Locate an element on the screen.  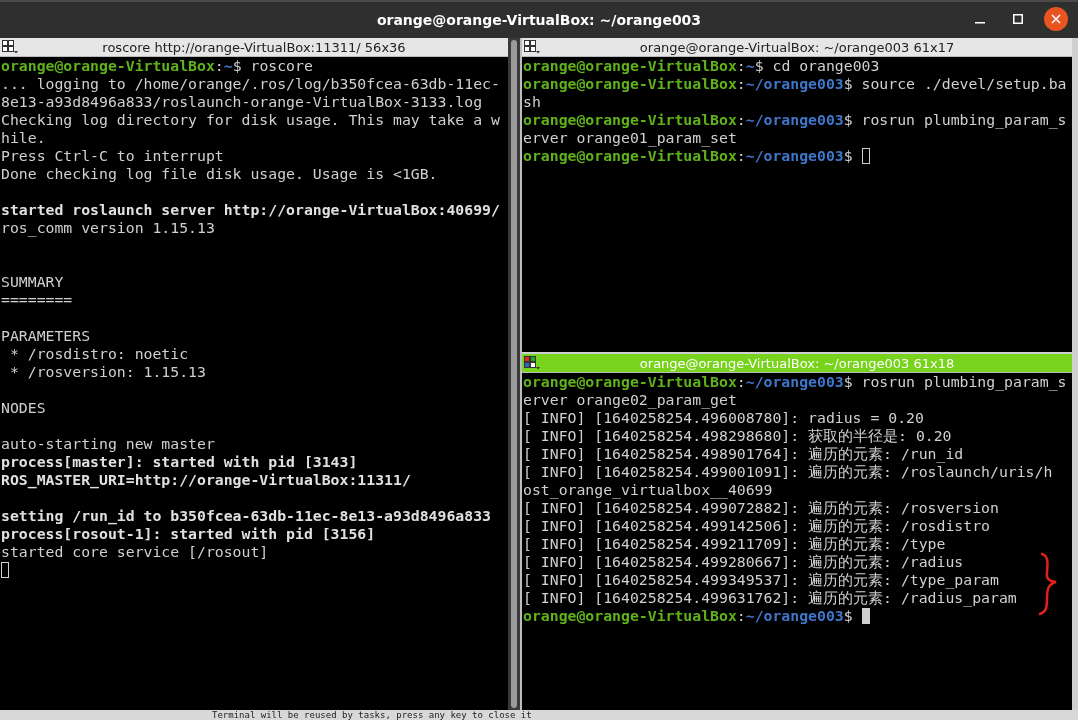
terminal-line: started core service [/rosout] is located at coordinates (135, 552).